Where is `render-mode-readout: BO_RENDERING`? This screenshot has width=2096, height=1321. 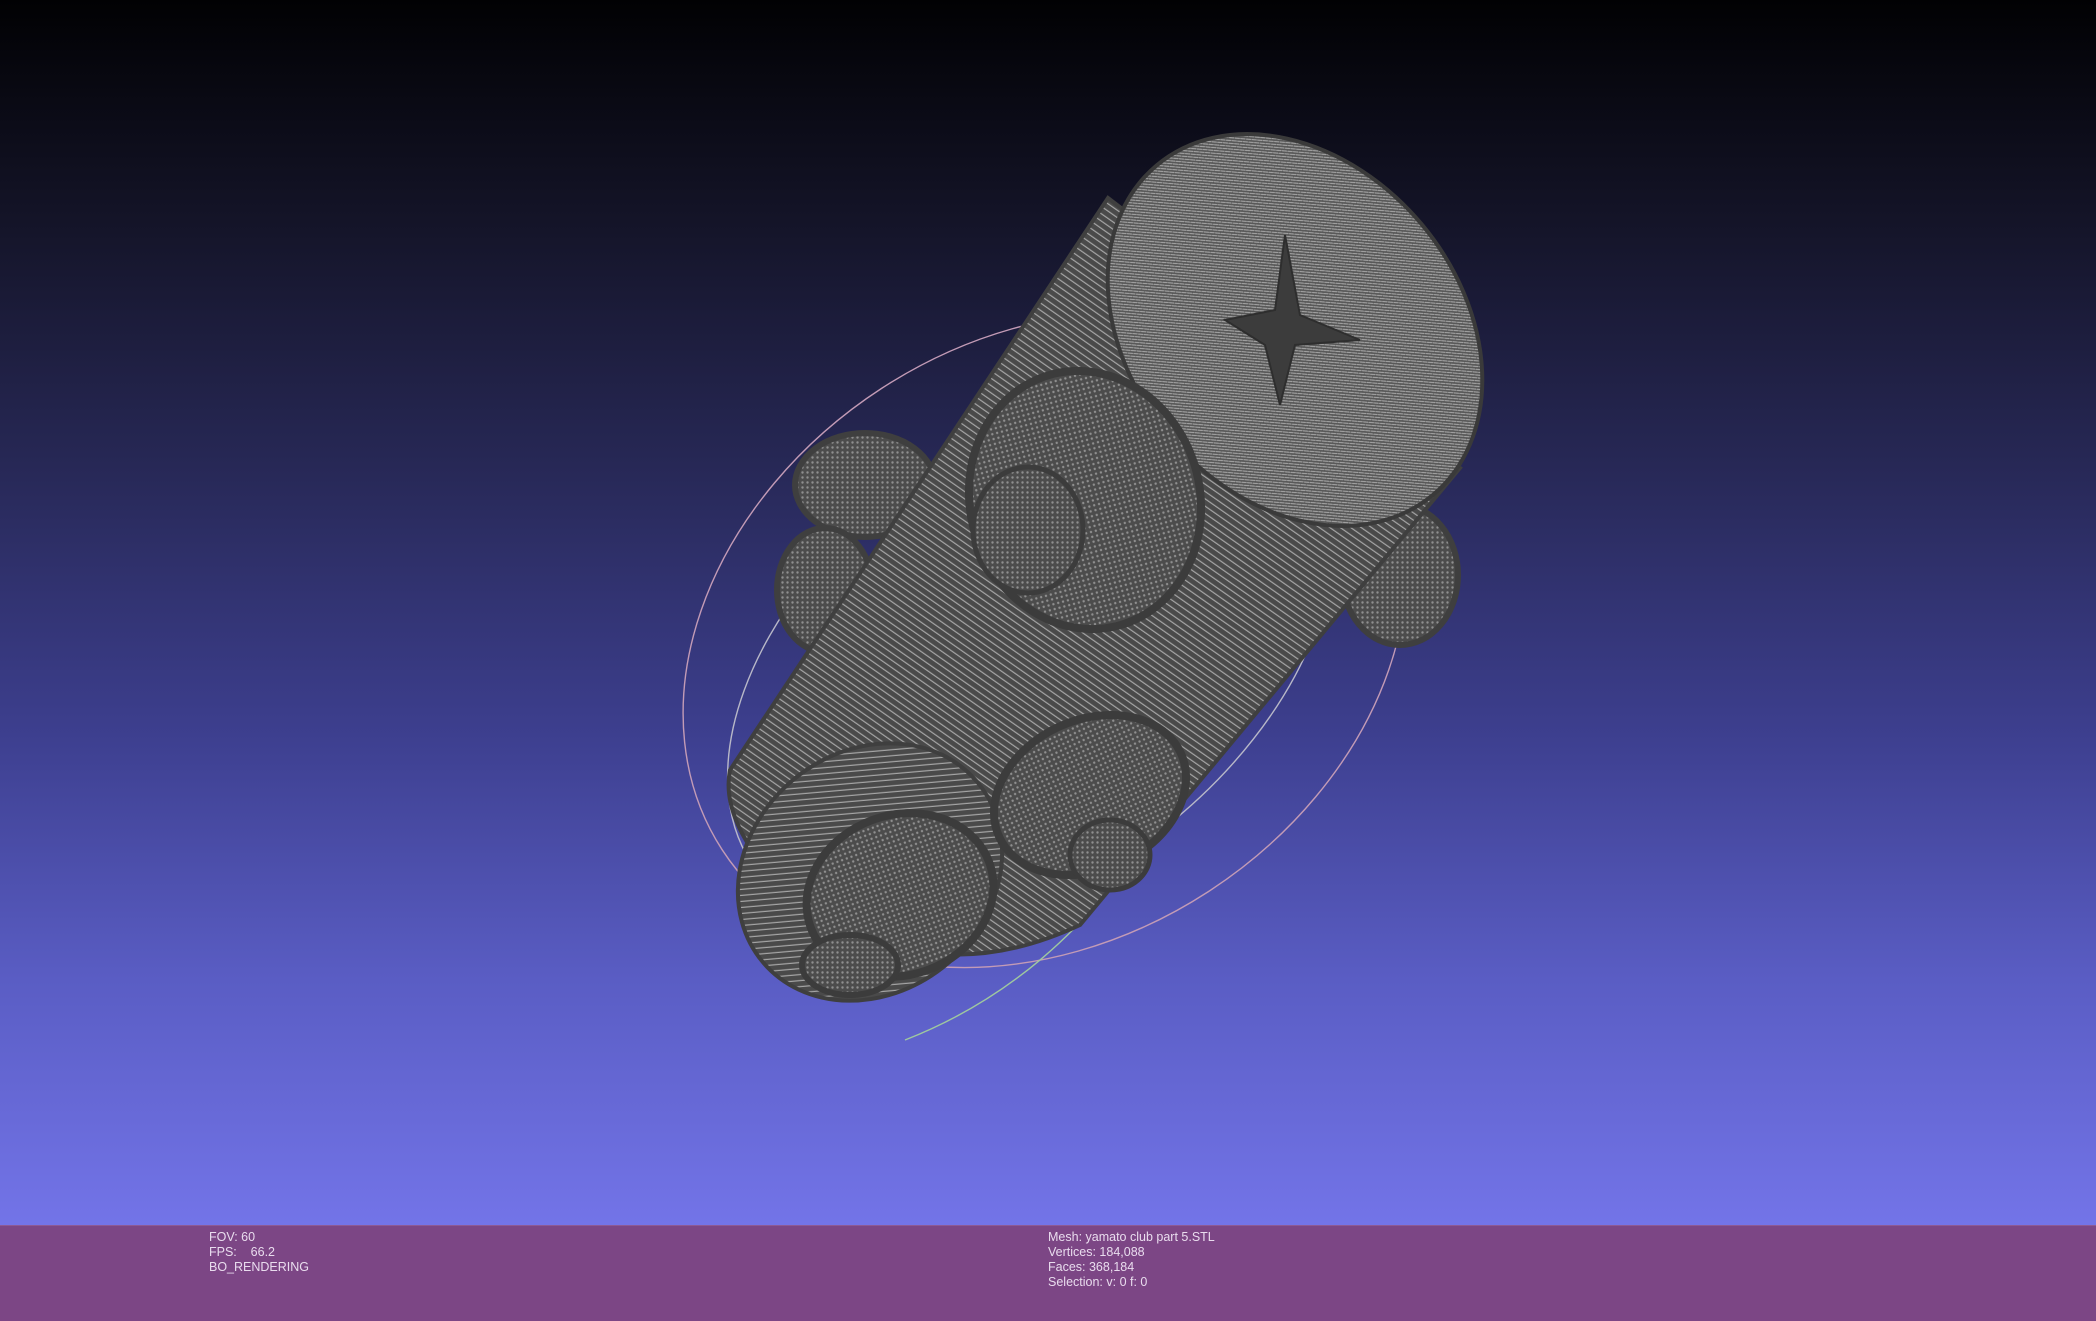
render-mode-readout: BO_RENDERING is located at coordinates (259, 1267).